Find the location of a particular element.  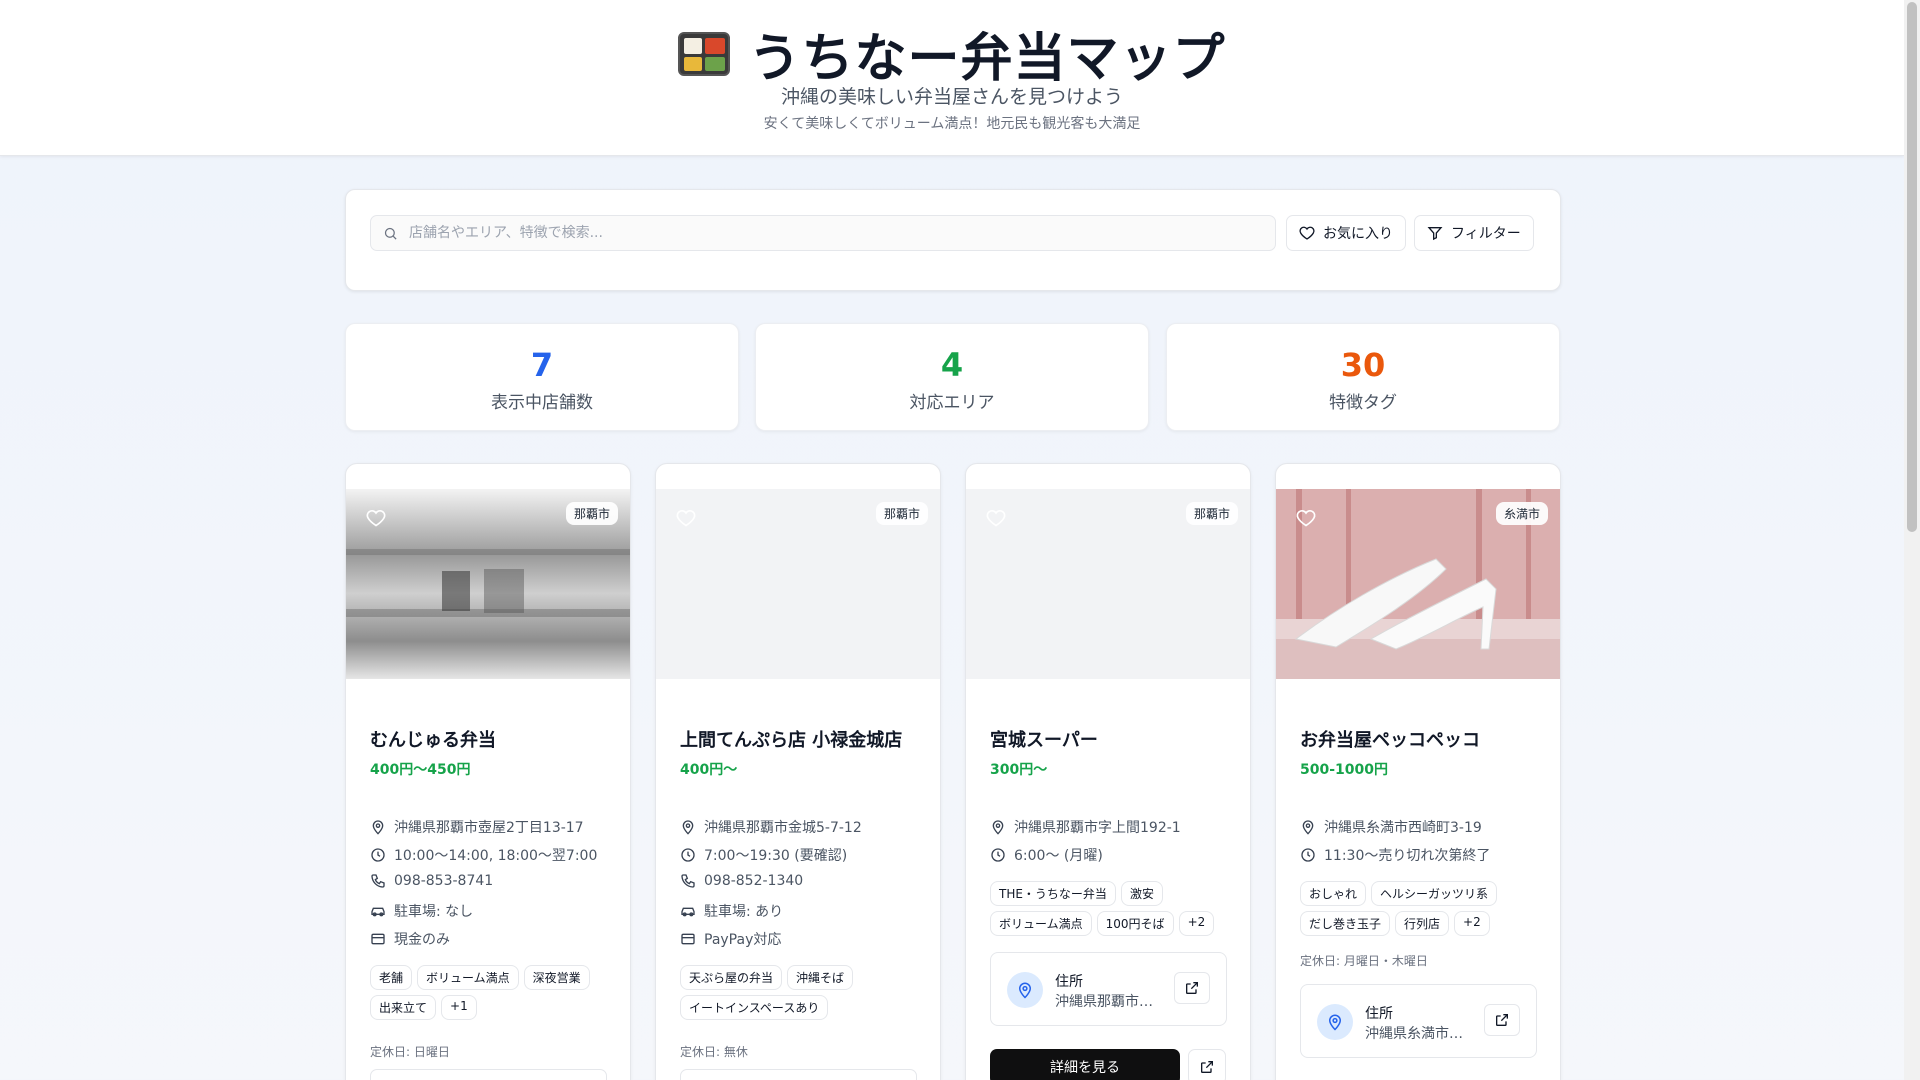

stat-tag-count: 30 特徴タグ is located at coordinates (1363, 377).